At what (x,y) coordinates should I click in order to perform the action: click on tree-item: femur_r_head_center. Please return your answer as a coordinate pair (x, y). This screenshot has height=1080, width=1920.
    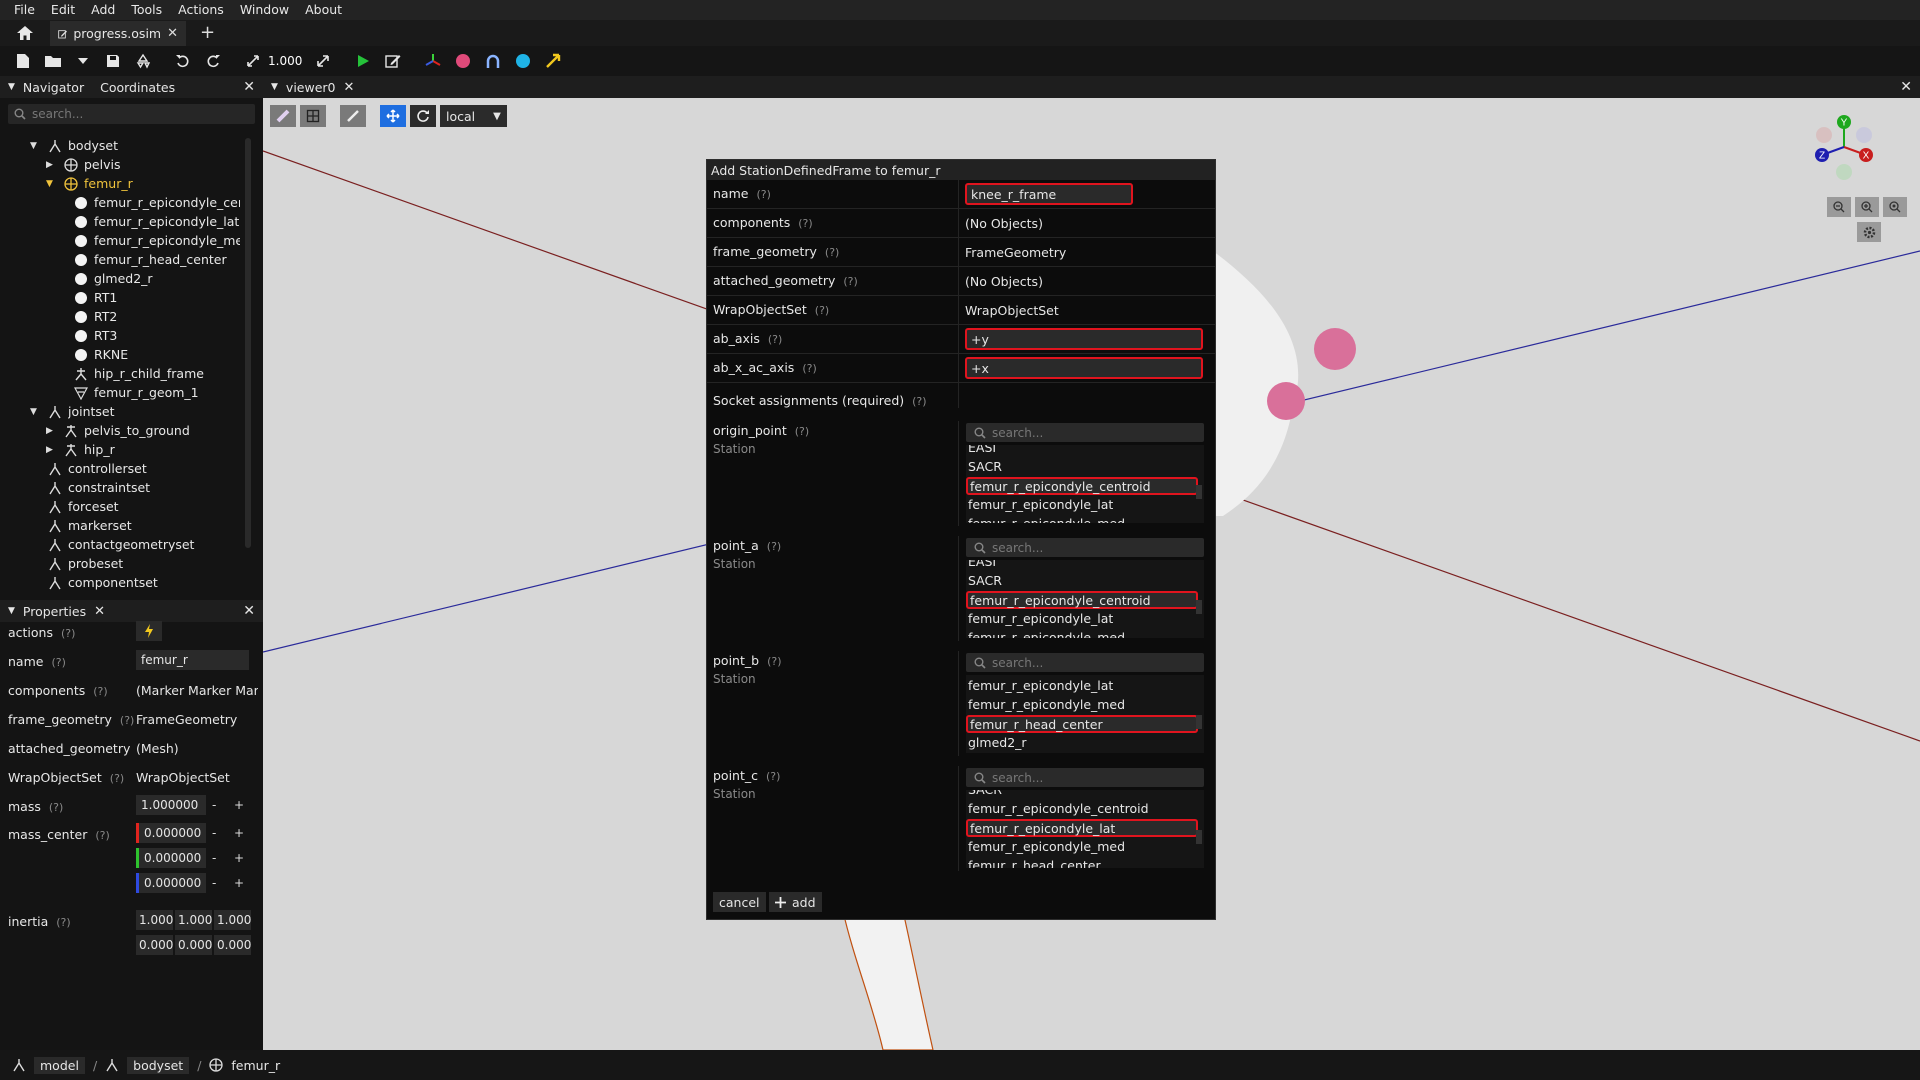
    Looking at the image, I should click on (122, 259).